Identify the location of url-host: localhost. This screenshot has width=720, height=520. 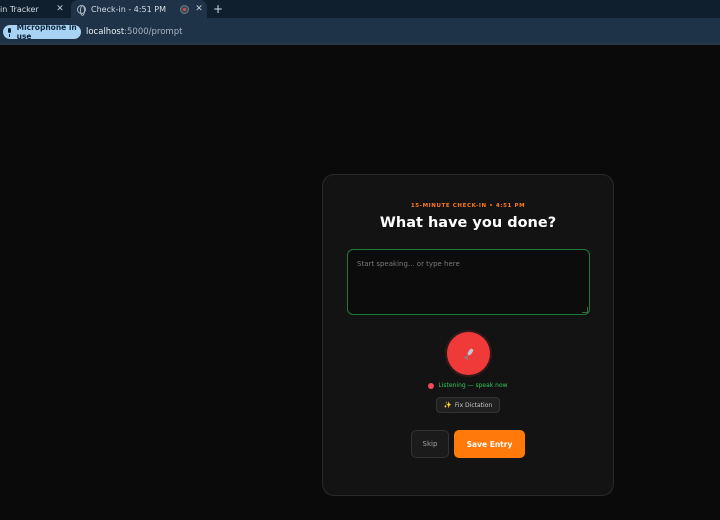
(105, 32).